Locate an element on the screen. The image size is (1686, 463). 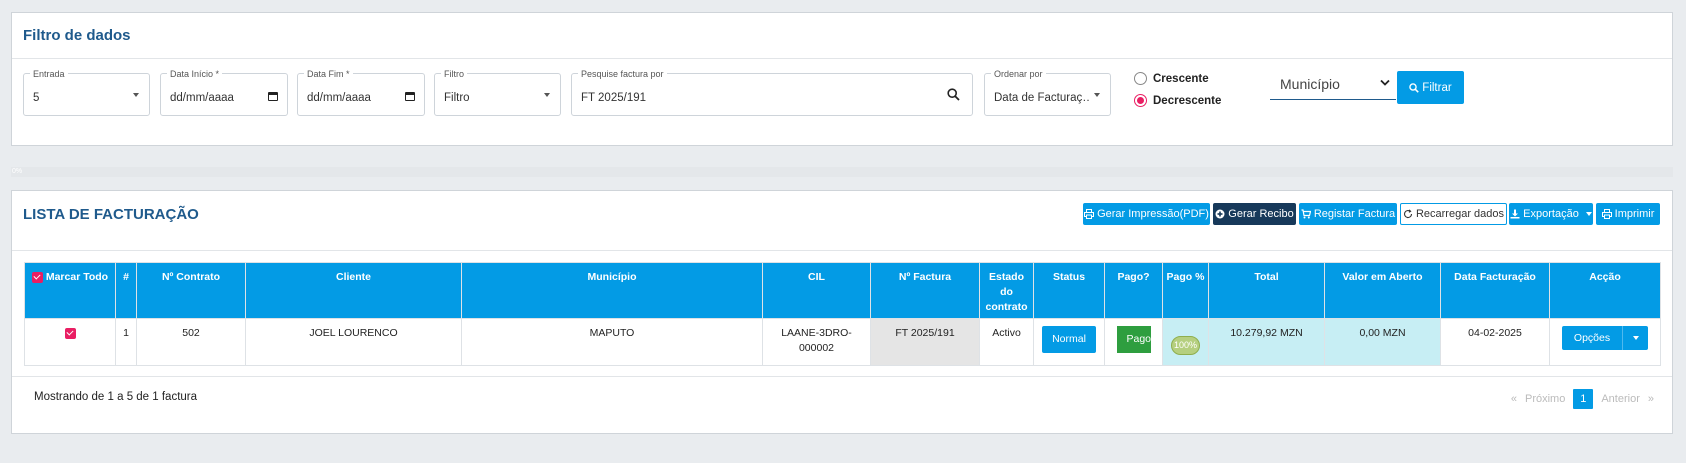
exportacao-button: Exportação is located at coordinates (1551, 214).